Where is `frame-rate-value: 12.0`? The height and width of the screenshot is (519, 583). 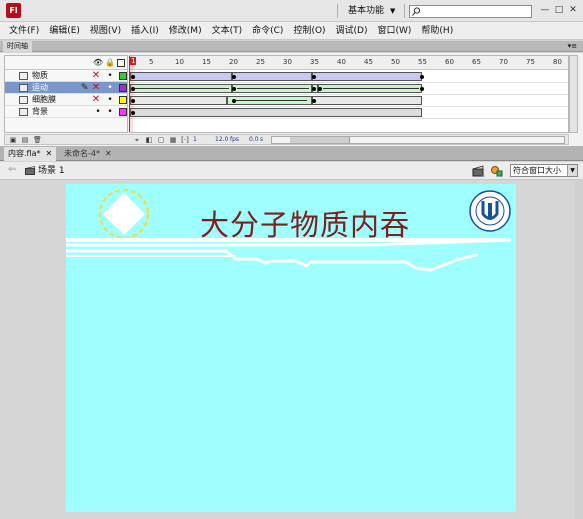 frame-rate-value: 12.0 is located at coordinates (221, 140).